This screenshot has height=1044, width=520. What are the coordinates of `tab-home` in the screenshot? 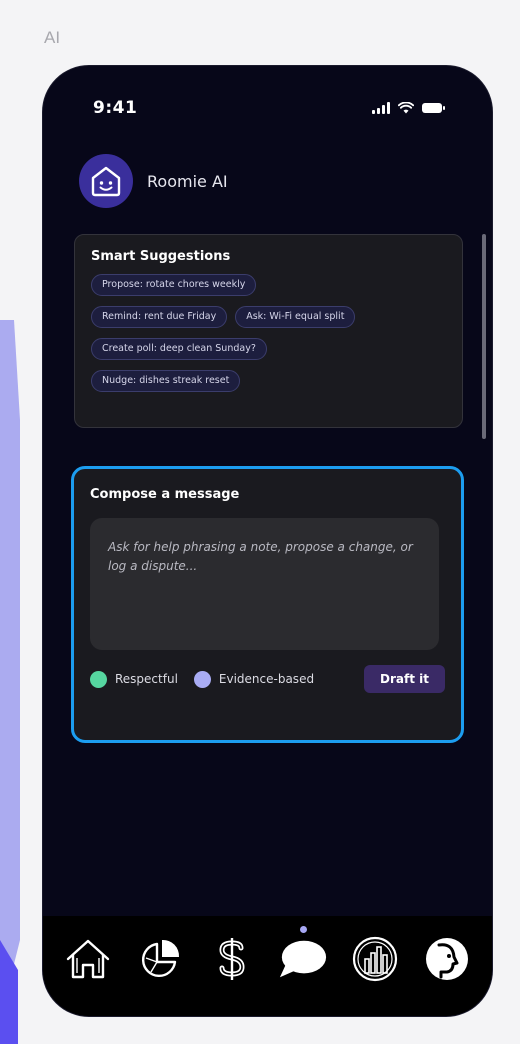 It's located at (88, 959).